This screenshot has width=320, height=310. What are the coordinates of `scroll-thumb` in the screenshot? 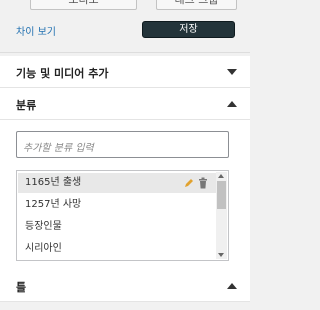 It's located at (221, 195).